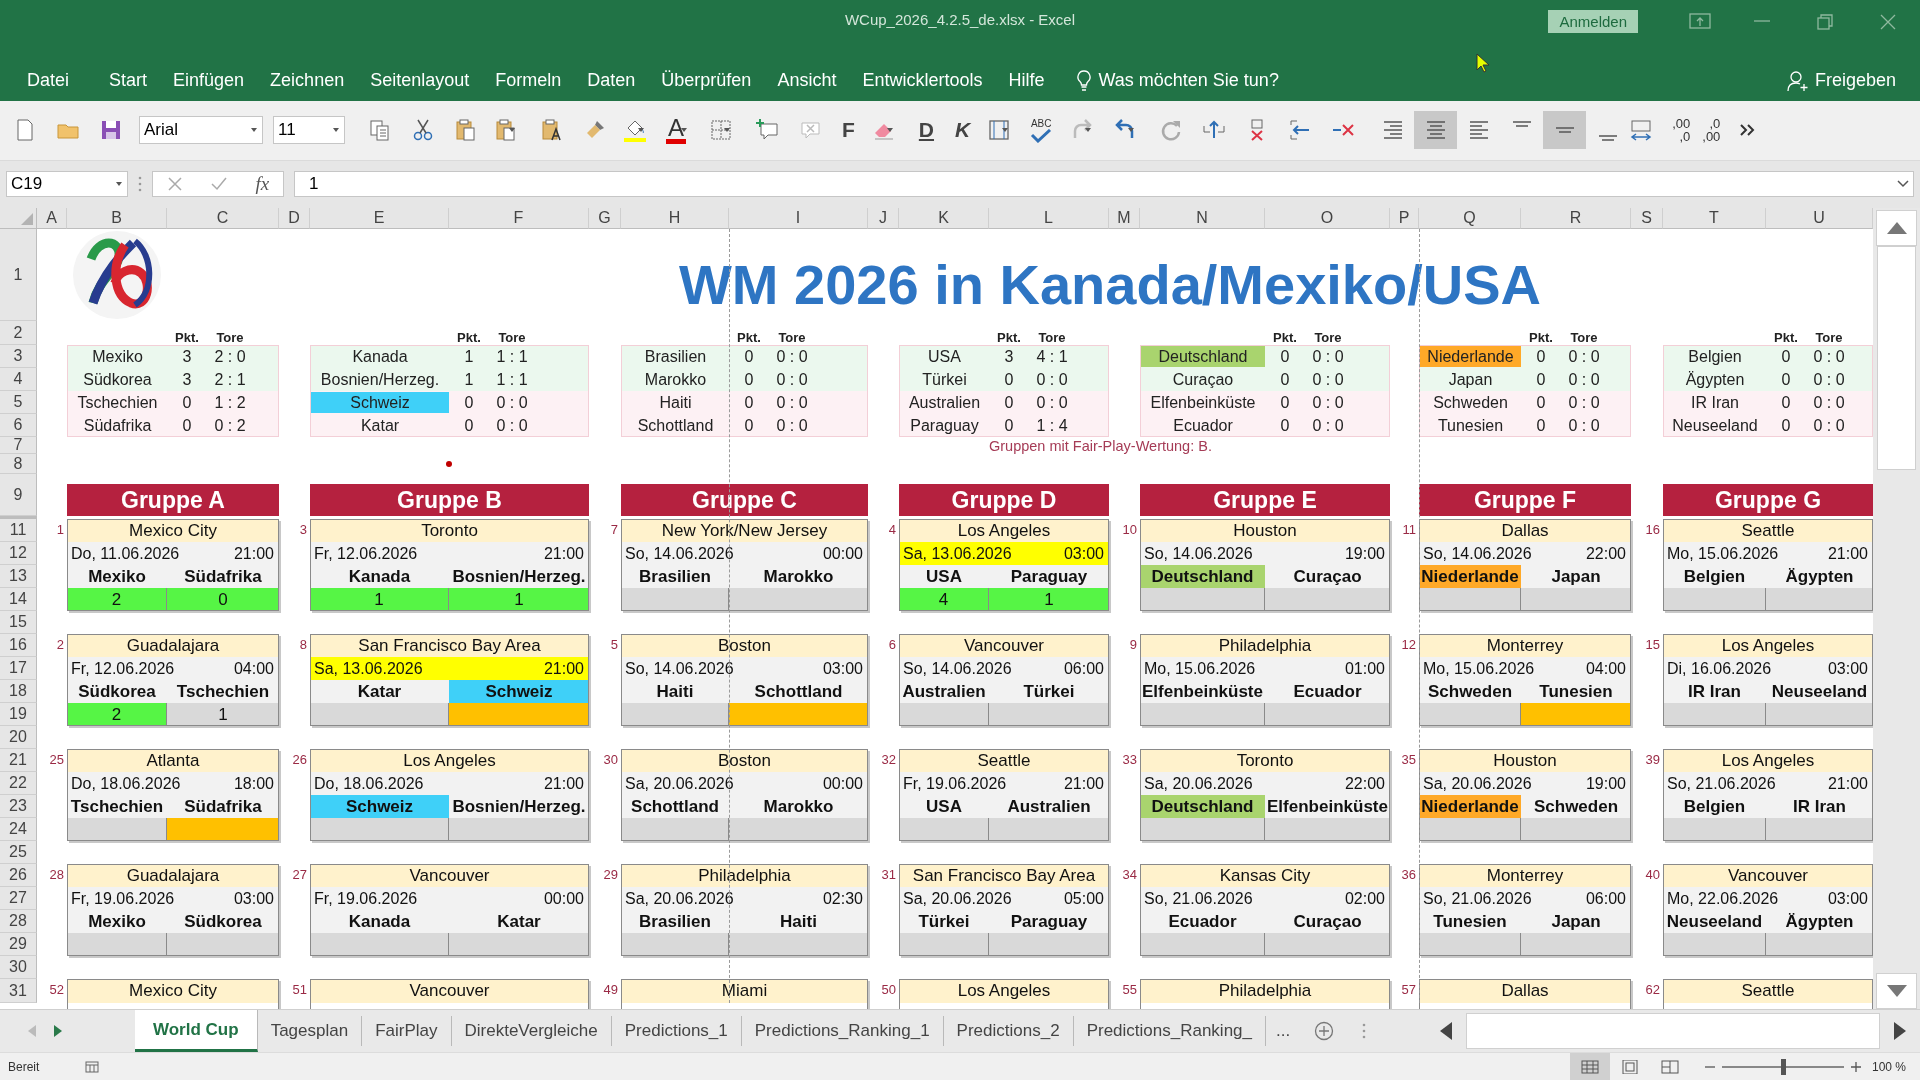 Image resolution: width=1920 pixels, height=1080 pixels. I want to click on horizontal-scrollbar, so click(1673, 1031).